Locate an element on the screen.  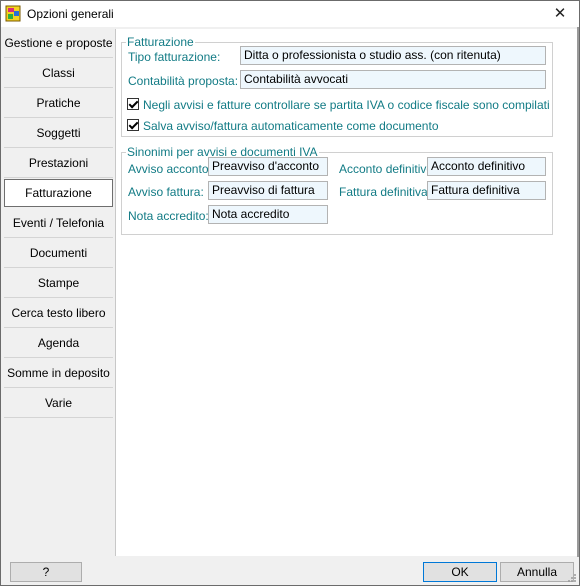
sidebar-item-eventi-telefonia: Eventi / Telefonia is located at coordinates (58, 223).